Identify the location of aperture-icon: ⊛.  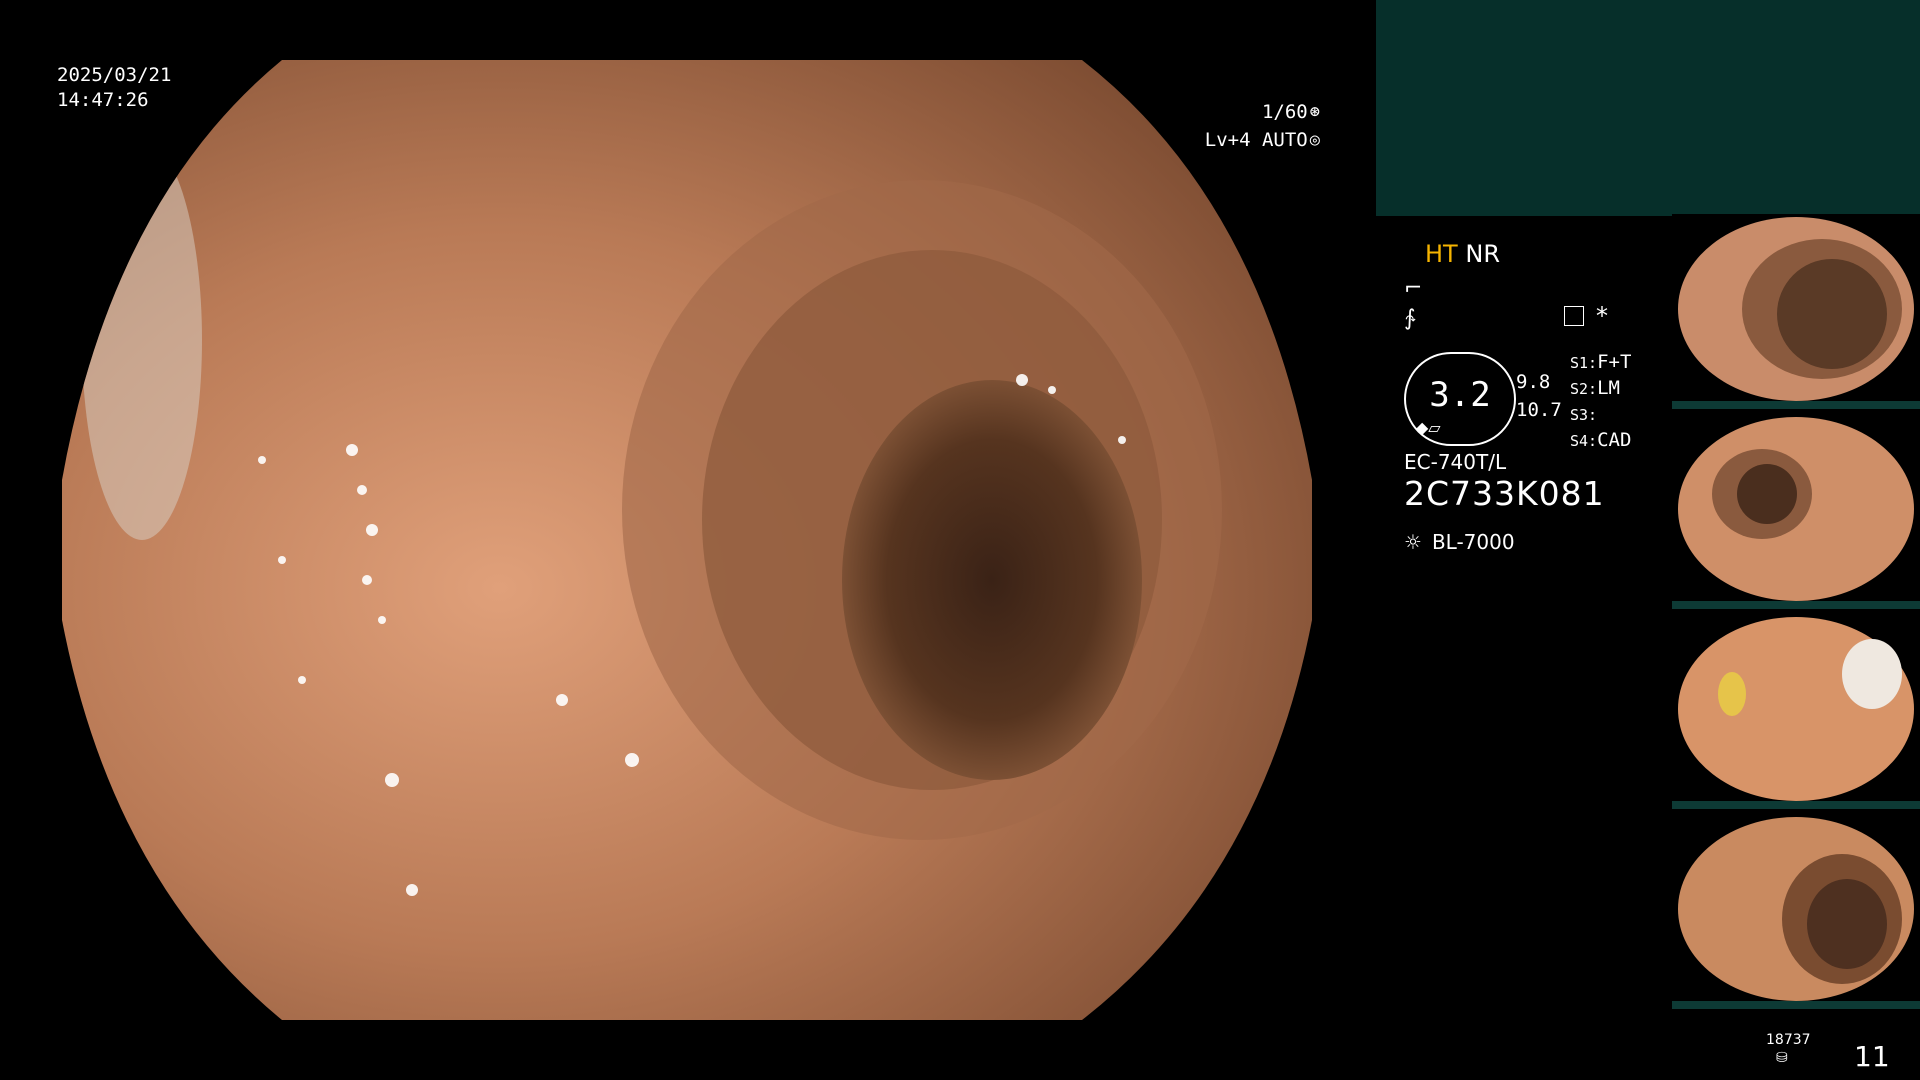
(1314, 112).